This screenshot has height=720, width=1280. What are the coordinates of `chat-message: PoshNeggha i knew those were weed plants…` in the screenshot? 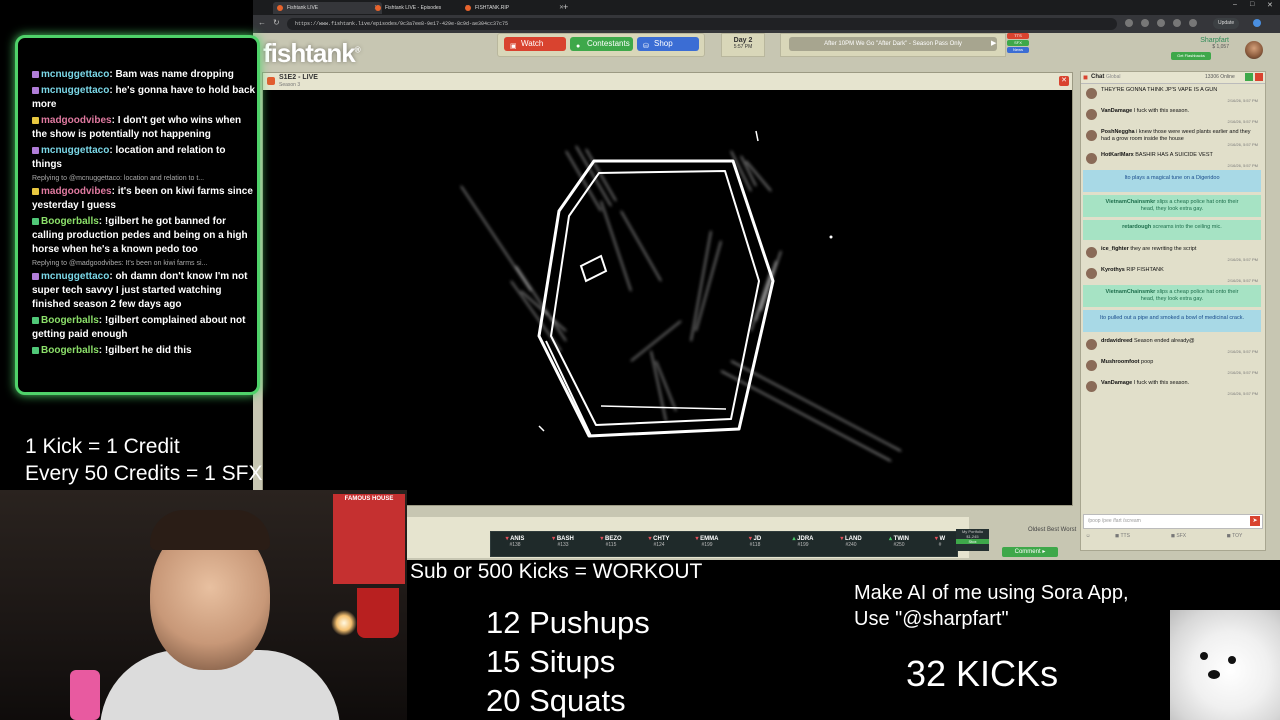 It's located at (1172, 136).